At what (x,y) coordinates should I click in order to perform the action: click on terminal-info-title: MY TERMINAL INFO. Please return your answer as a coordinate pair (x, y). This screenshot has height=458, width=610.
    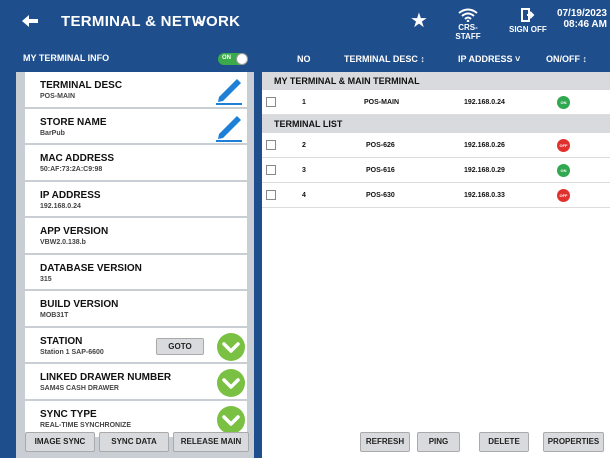
    Looking at the image, I should click on (66, 58).